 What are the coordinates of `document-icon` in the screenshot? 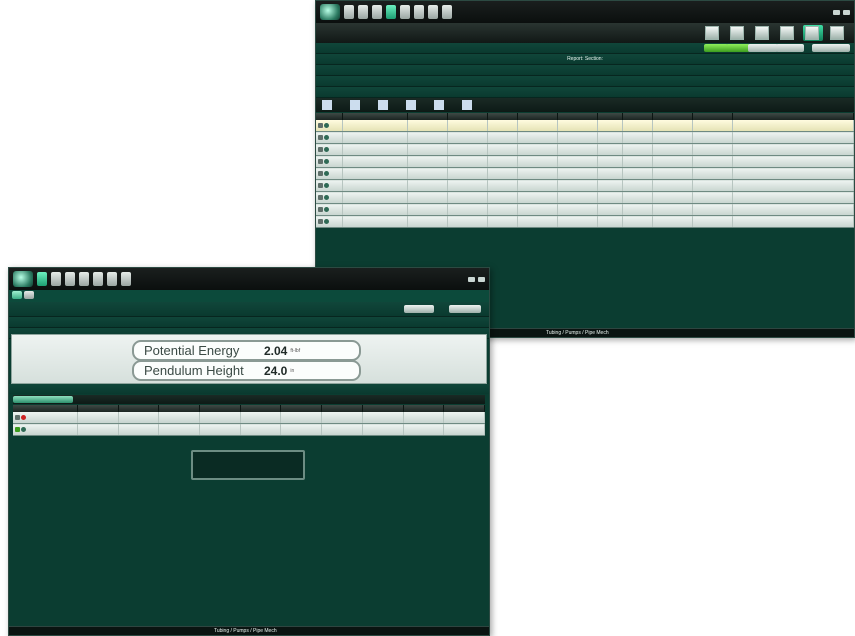 It's located at (712, 33).